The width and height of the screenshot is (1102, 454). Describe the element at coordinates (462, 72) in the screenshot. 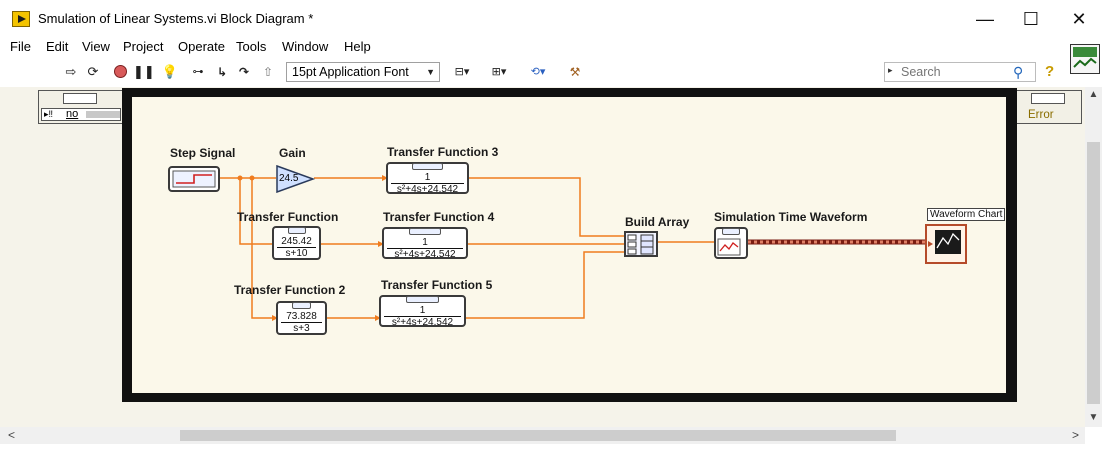

I see `align-objects-icon: ⊟▾` at that location.